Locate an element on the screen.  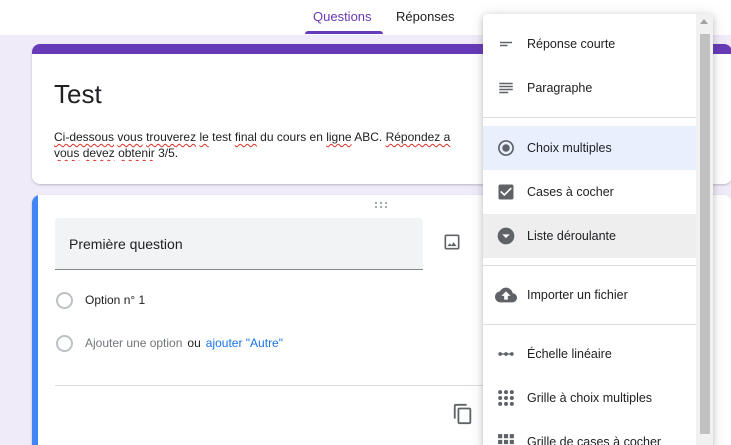
tab-responses: Réponses is located at coordinates (425, 16).